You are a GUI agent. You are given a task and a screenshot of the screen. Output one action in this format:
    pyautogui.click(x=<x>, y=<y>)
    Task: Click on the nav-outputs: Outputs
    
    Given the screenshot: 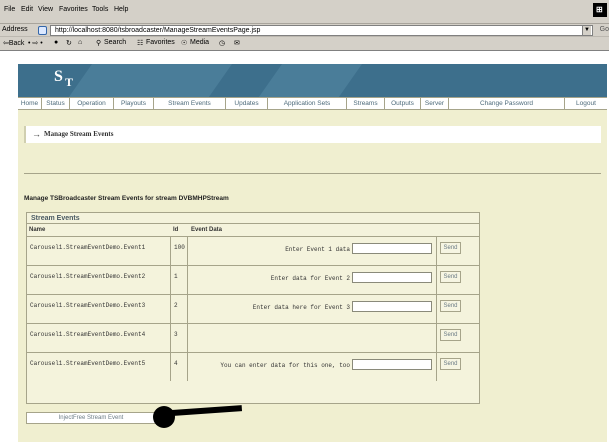 What is the action you would take?
    pyautogui.click(x=403, y=103)
    